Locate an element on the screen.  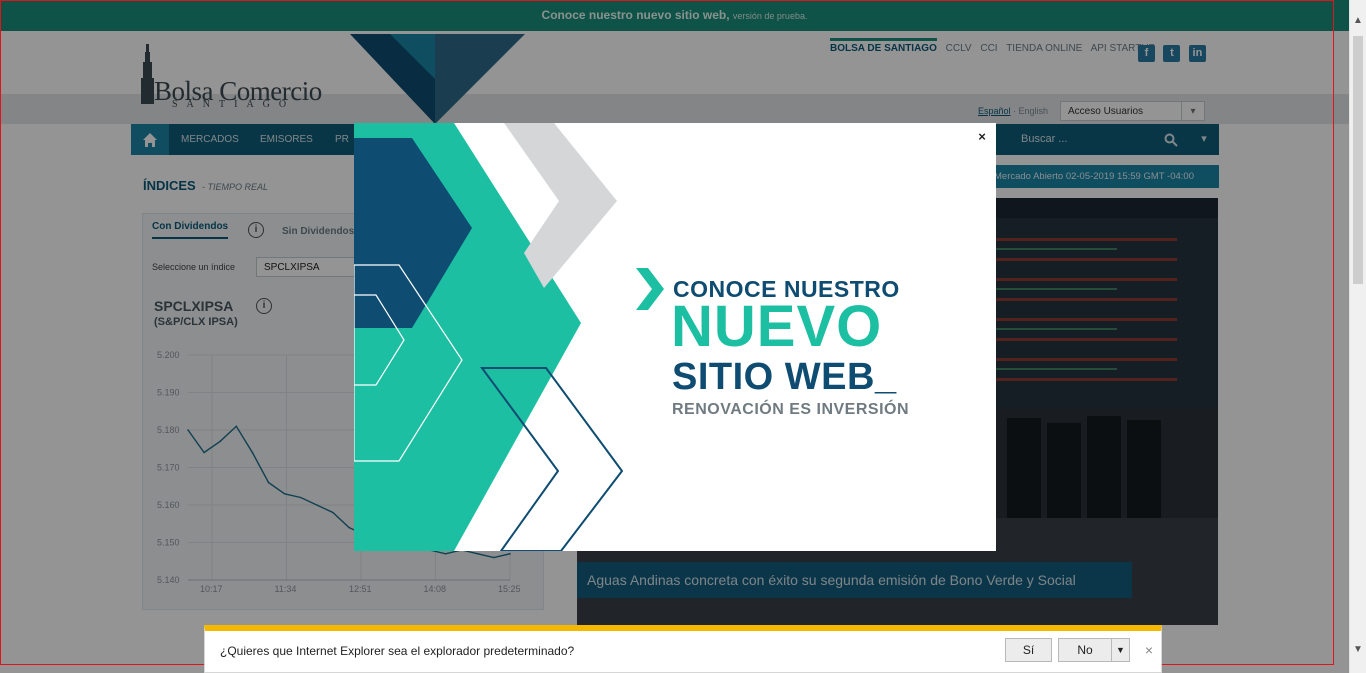
vertical-scrollbar: ▲ ▼ is located at coordinates (1357, 336).